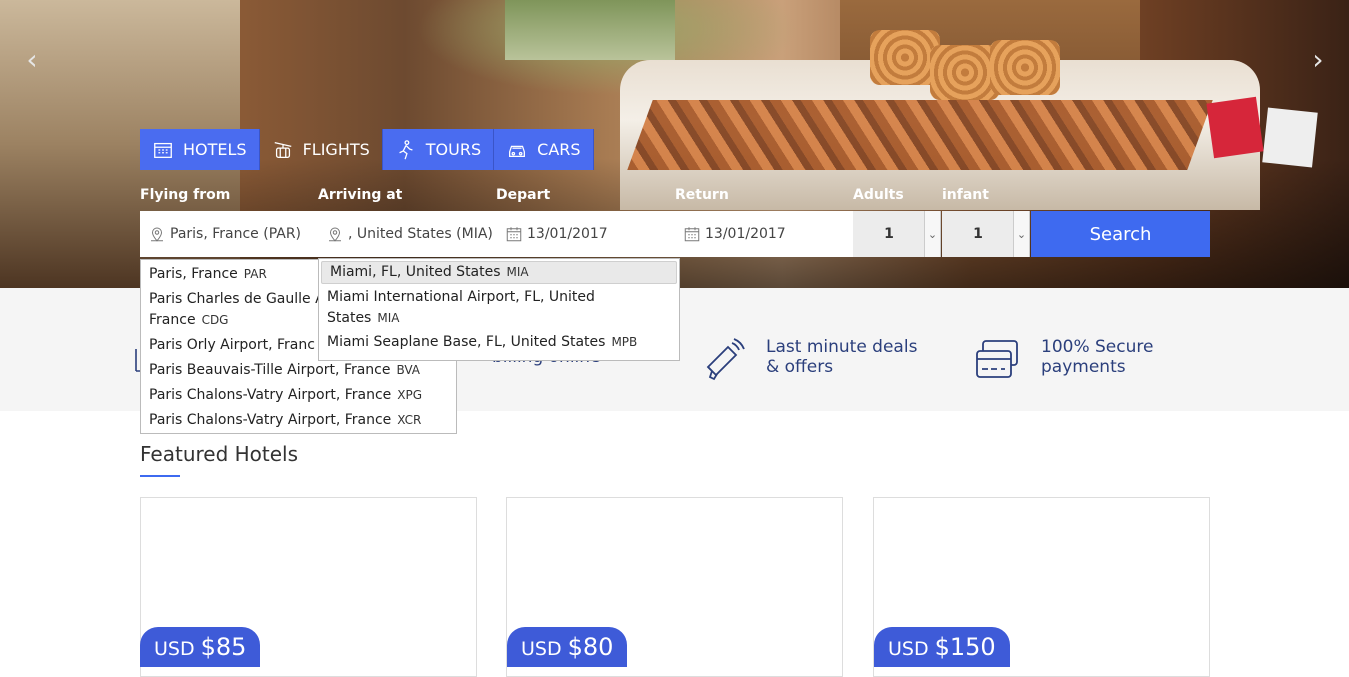  I want to click on suggestion-name: Paris Beauvais-Tille Airport, France, so click(270, 370).